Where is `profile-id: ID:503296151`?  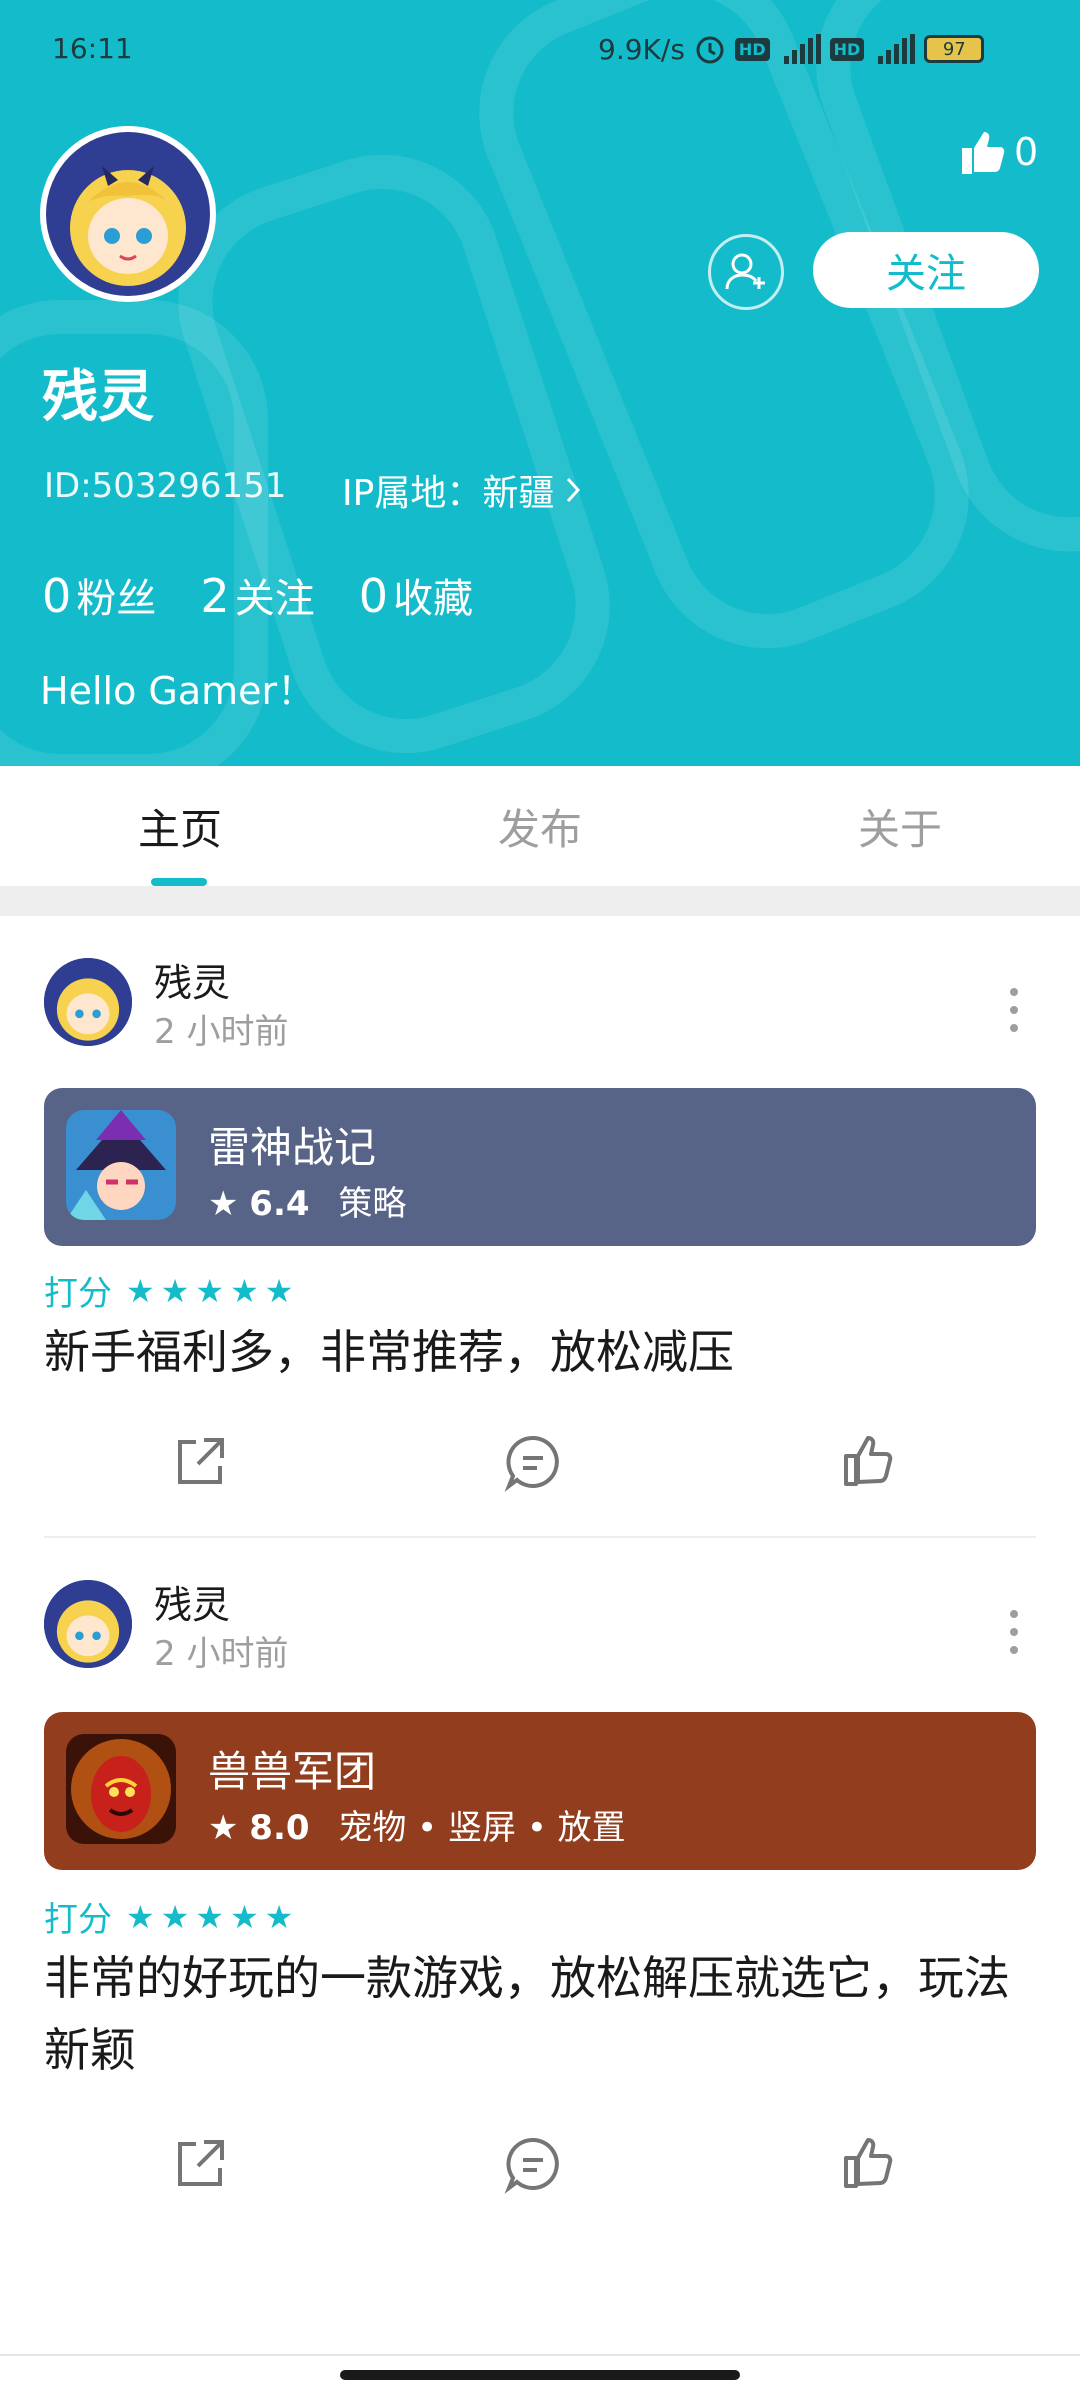
profile-id: ID:503296151 is located at coordinates (165, 486).